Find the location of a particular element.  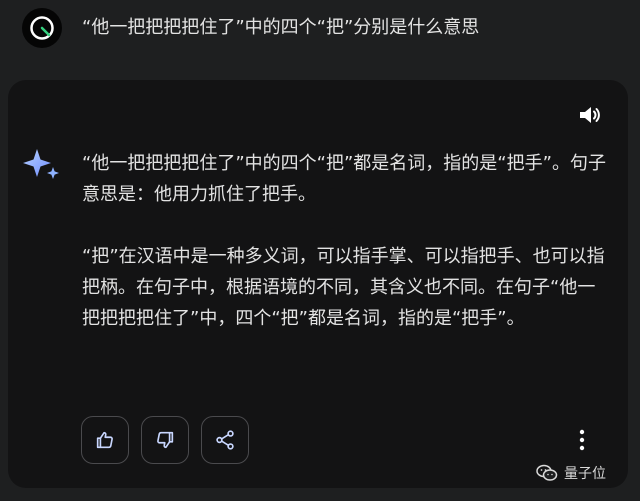

wechat-icon is located at coordinates (547, 472).